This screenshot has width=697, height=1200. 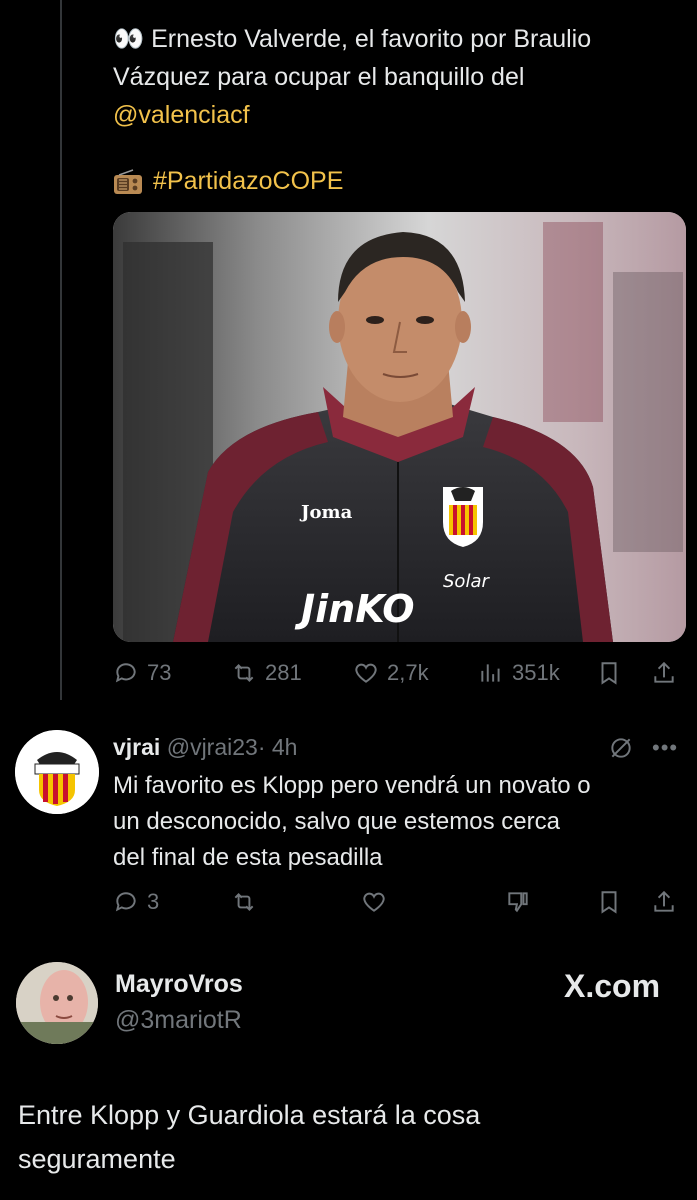 I want to click on retweet-count: 281, so click(x=283, y=672).